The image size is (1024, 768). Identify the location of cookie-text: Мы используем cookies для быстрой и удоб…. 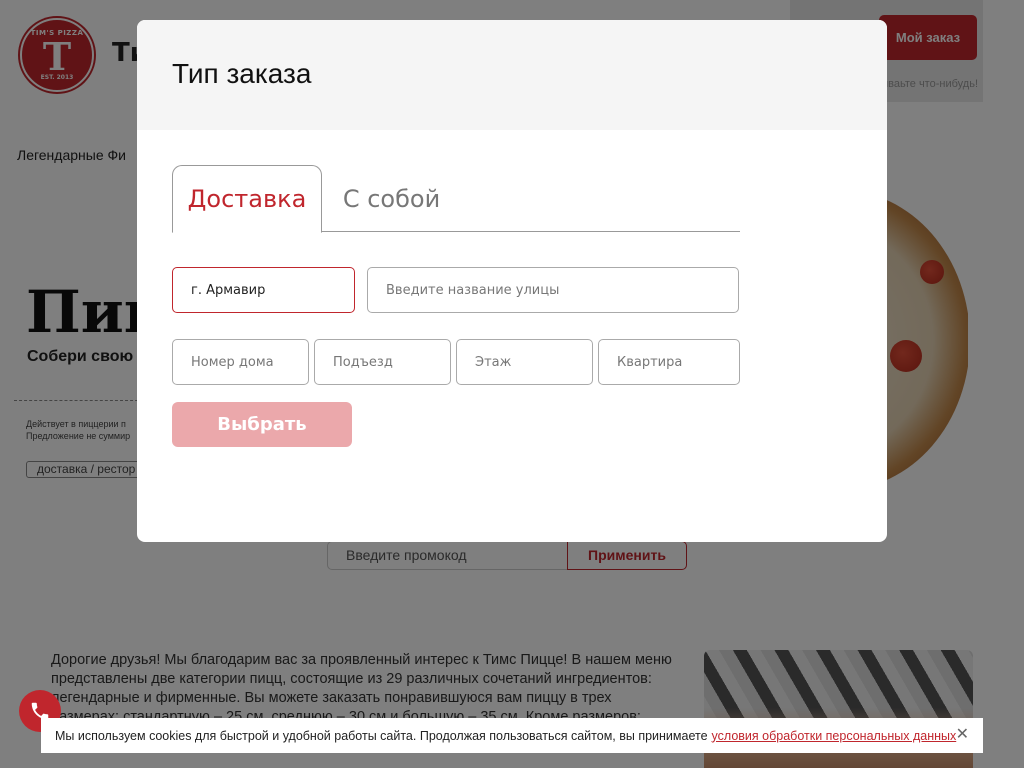
(381, 735).